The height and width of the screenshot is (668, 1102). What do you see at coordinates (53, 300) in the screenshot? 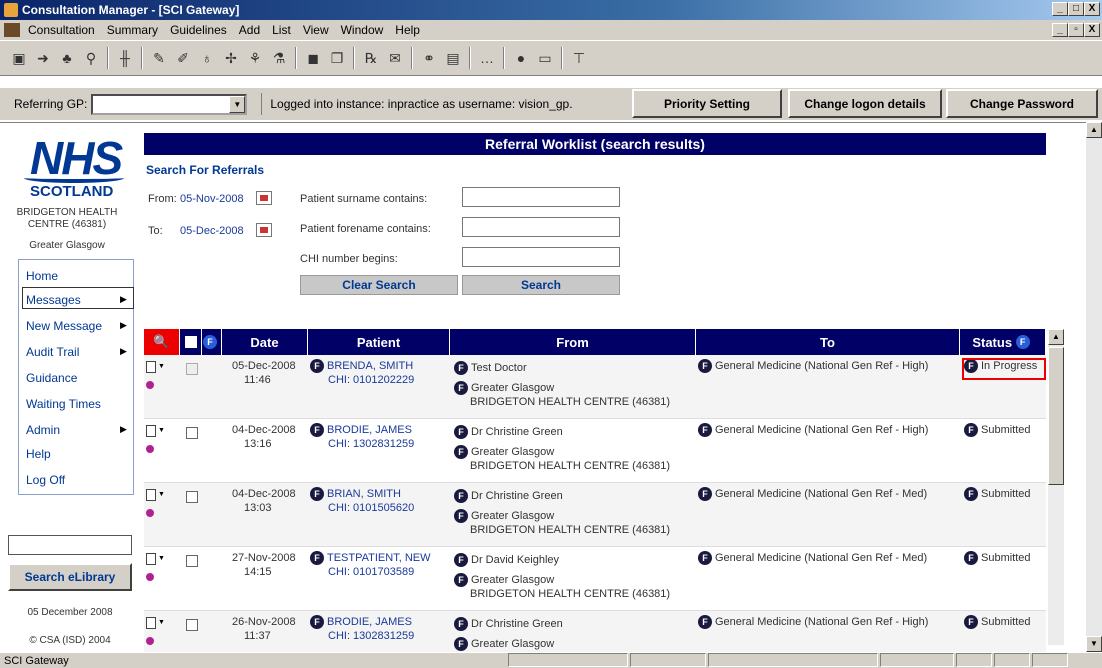
I see `nav-messages: Messages` at bounding box center [53, 300].